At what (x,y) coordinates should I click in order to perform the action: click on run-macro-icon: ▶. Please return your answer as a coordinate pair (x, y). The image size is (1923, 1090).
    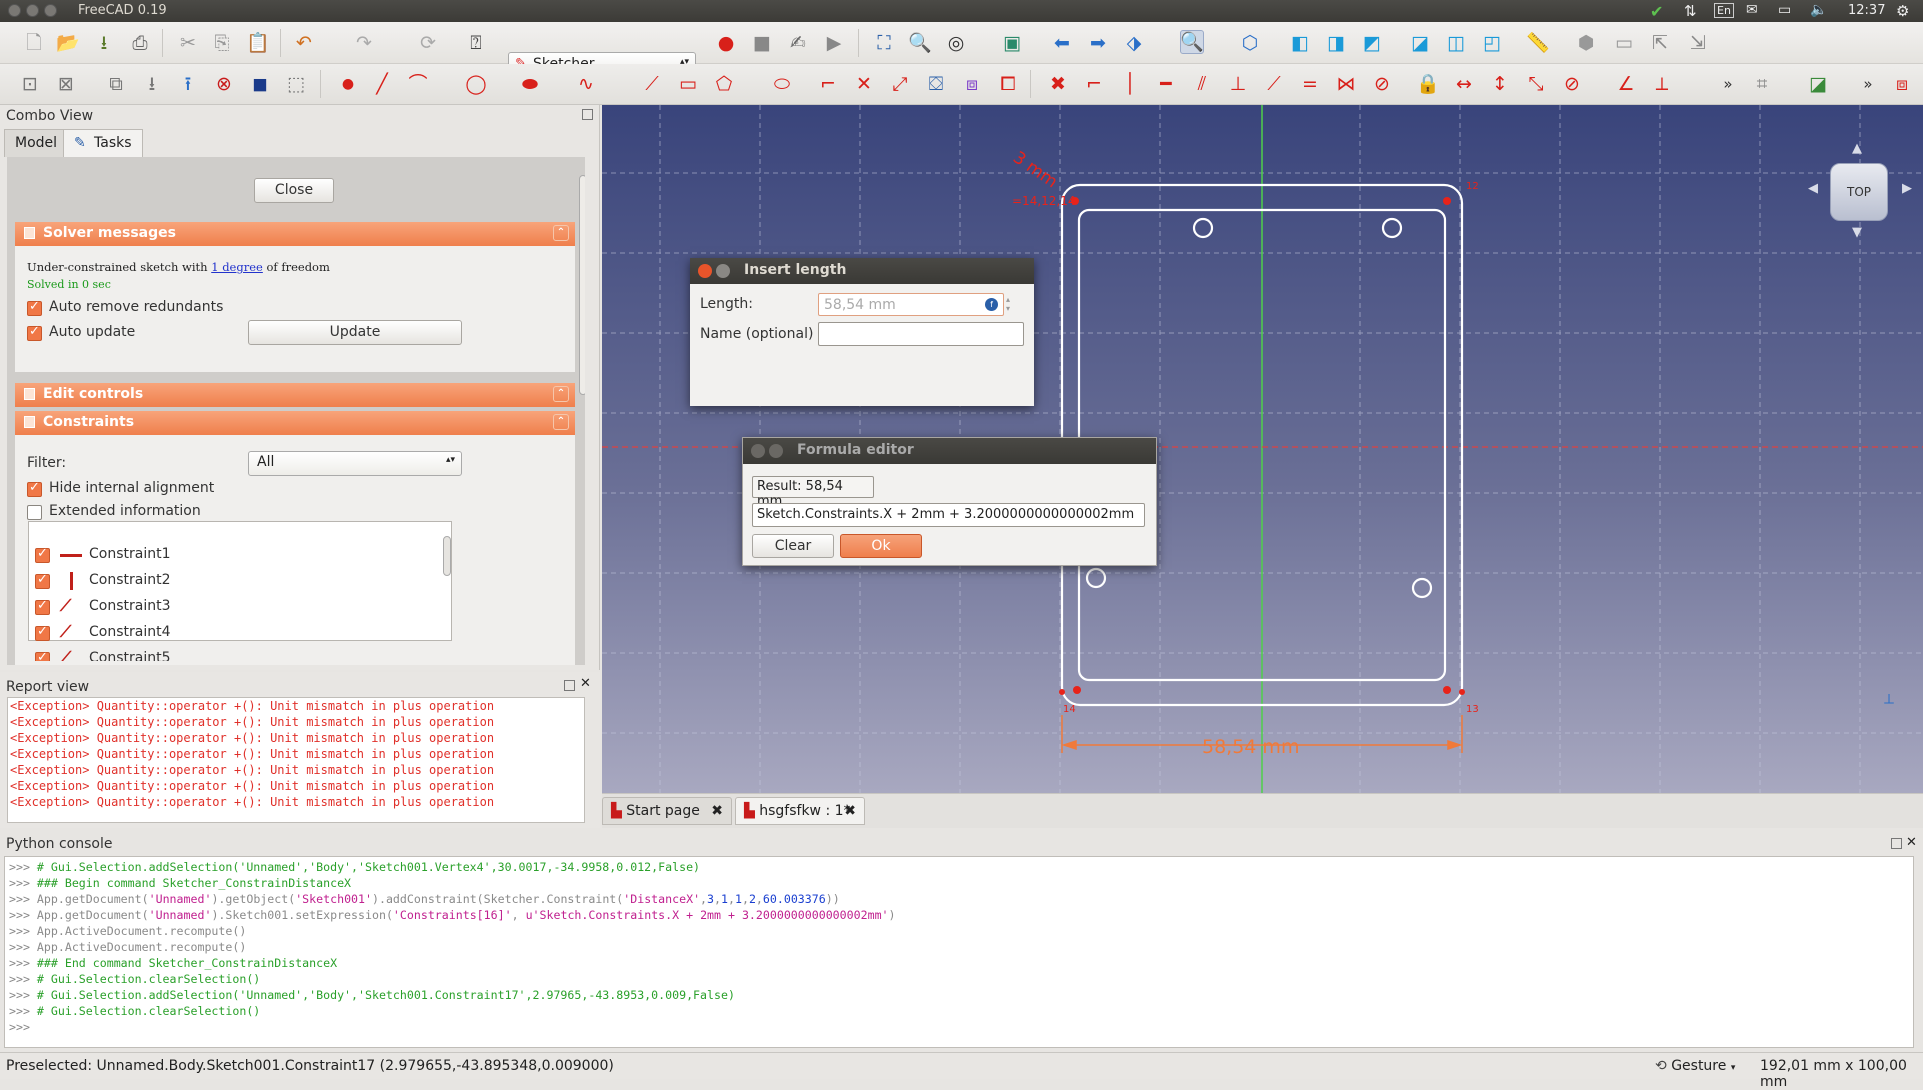
    Looking at the image, I should click on (834, 43).